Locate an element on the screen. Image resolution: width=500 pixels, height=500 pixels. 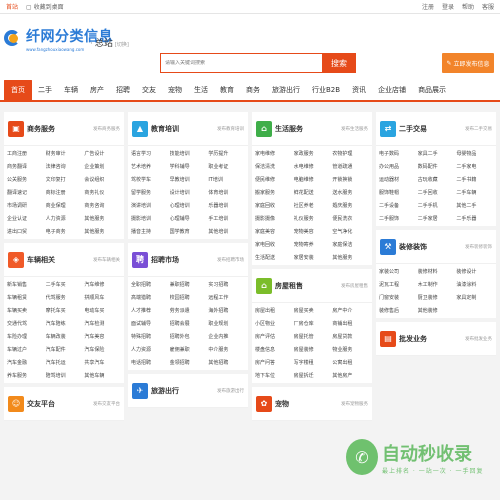
nav-products: 商品展示 is located at coordinates (432, 90).